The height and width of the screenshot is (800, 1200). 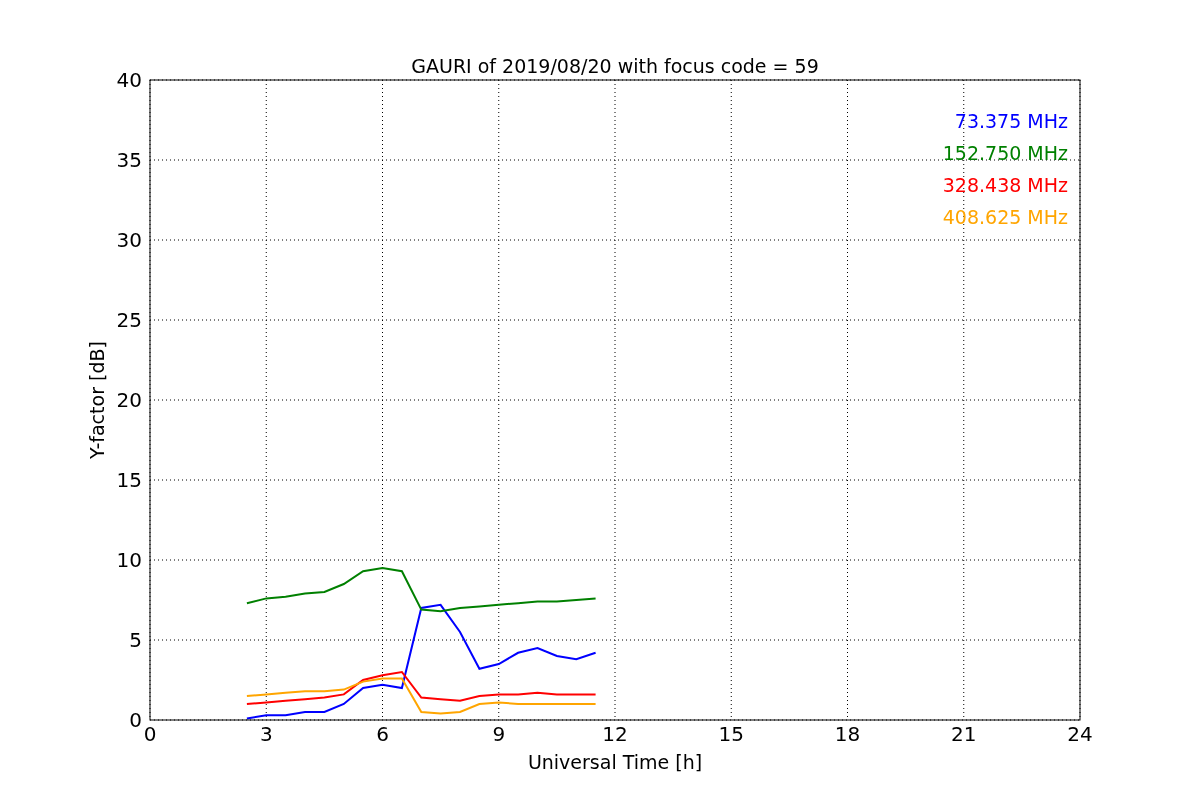 I want to click on tick-label: 9, so click(x=499, y=734).